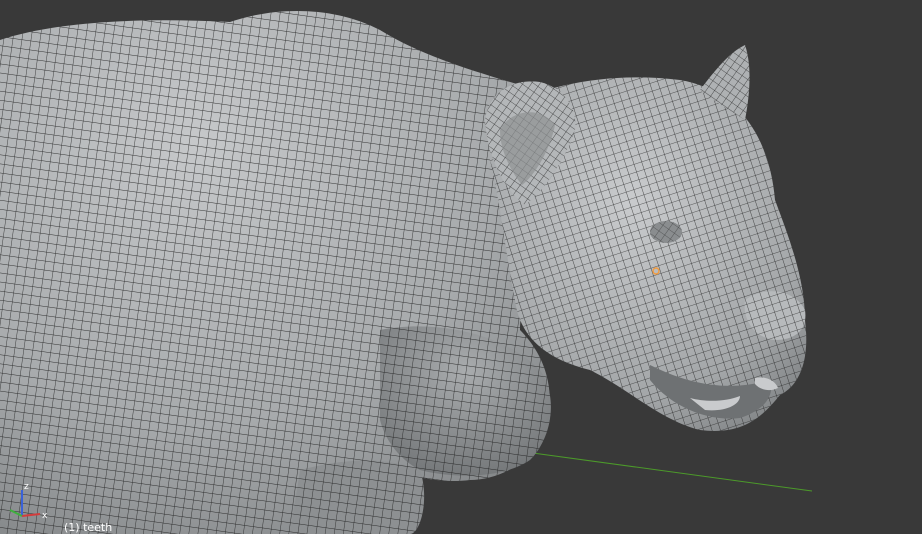  Describe the element at coordinates (16, 513) in the screenshot. I see `gizmo-y-axis` at that location.